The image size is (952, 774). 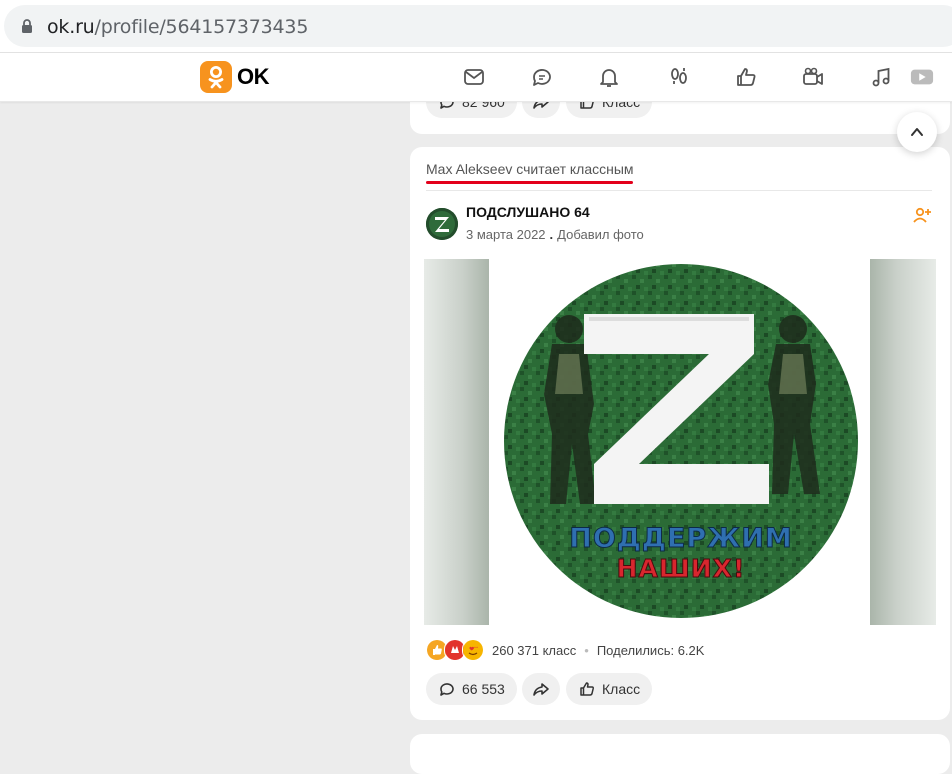 What do you see at coordinates (506, 234) in the screenshot?
I see `post-date: 3 марта 2022` at bounding box center [506, 234].